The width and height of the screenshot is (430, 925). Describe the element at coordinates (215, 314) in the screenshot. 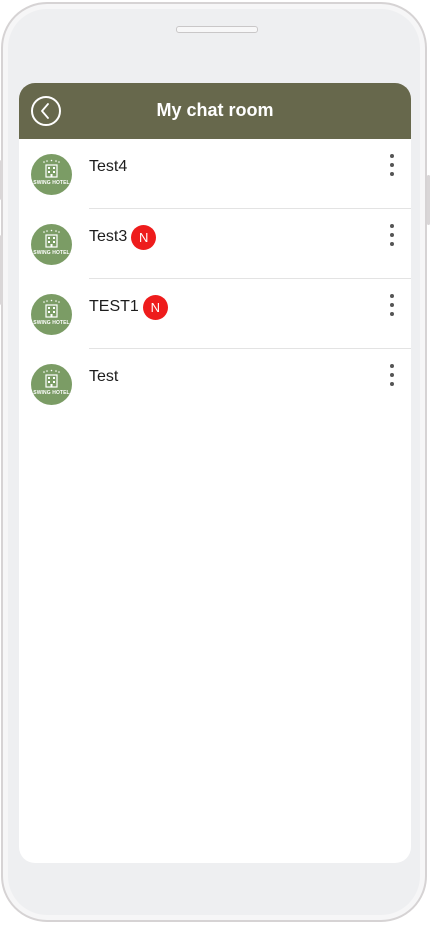

I see `chat-room-item: SWING HOTEL TEST1 N` at that location.